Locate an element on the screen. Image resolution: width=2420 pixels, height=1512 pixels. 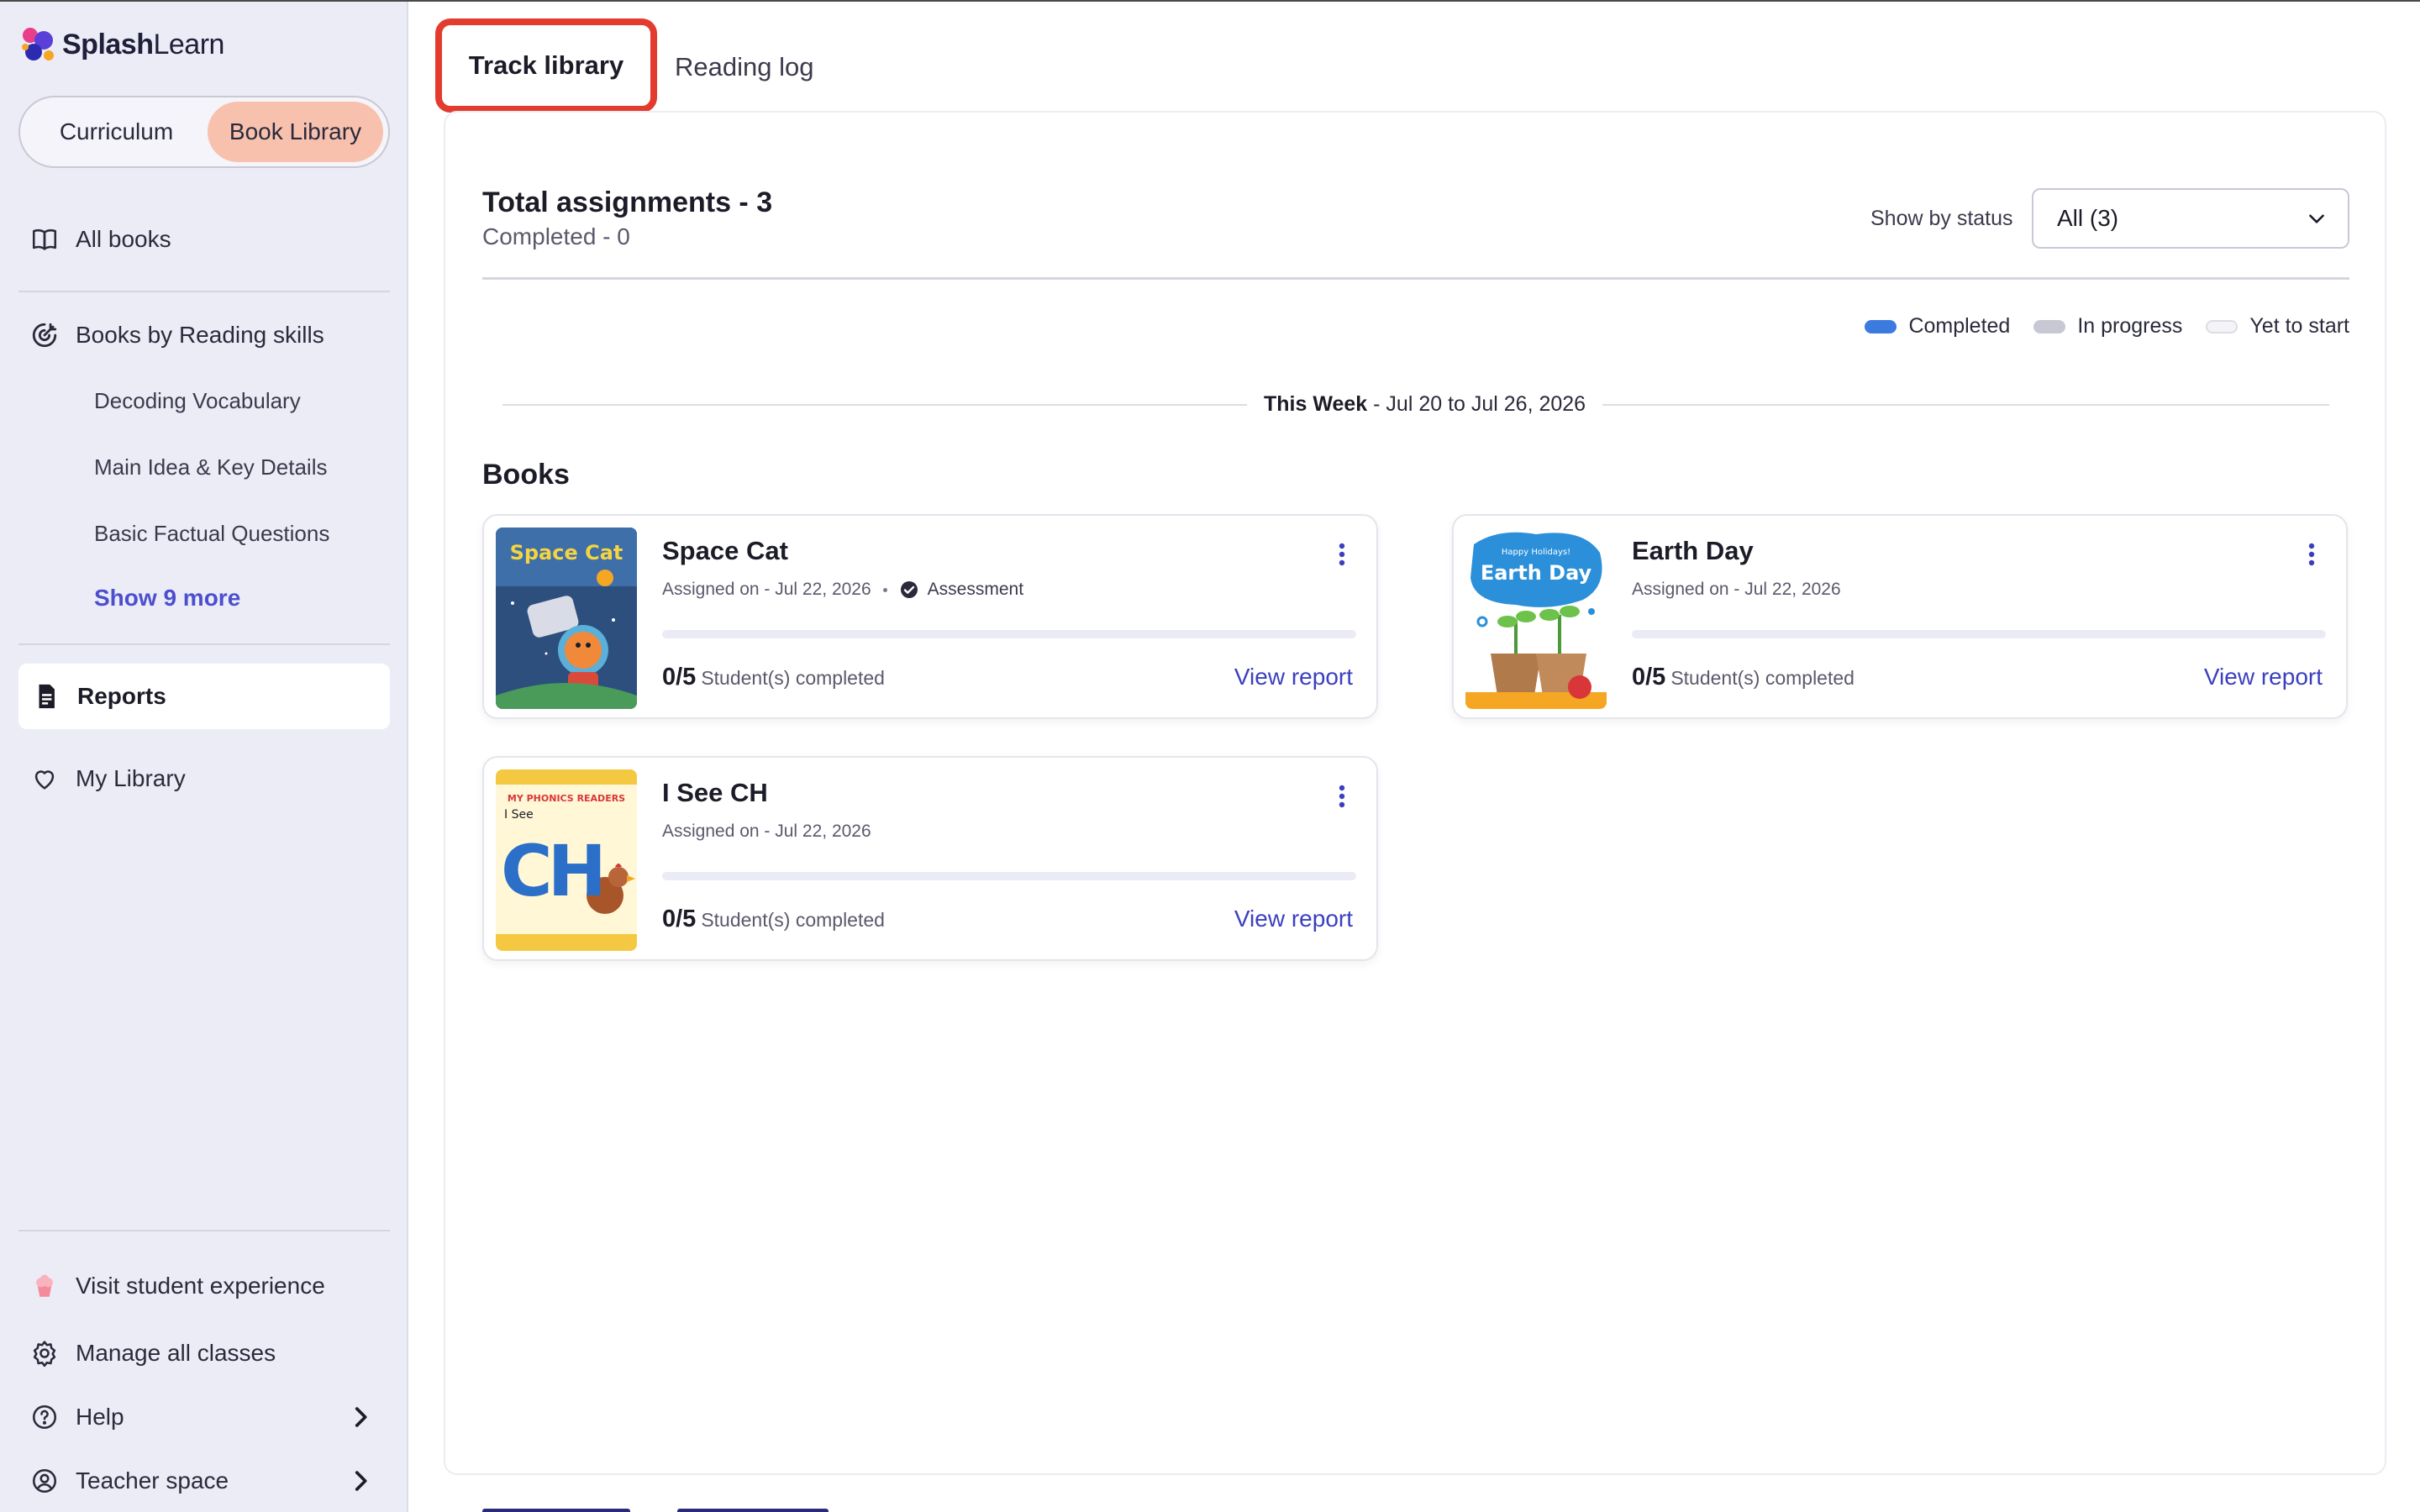
book-meta: Assigned on - Jul 22, 2026 is located at coordinates (1737, 590).